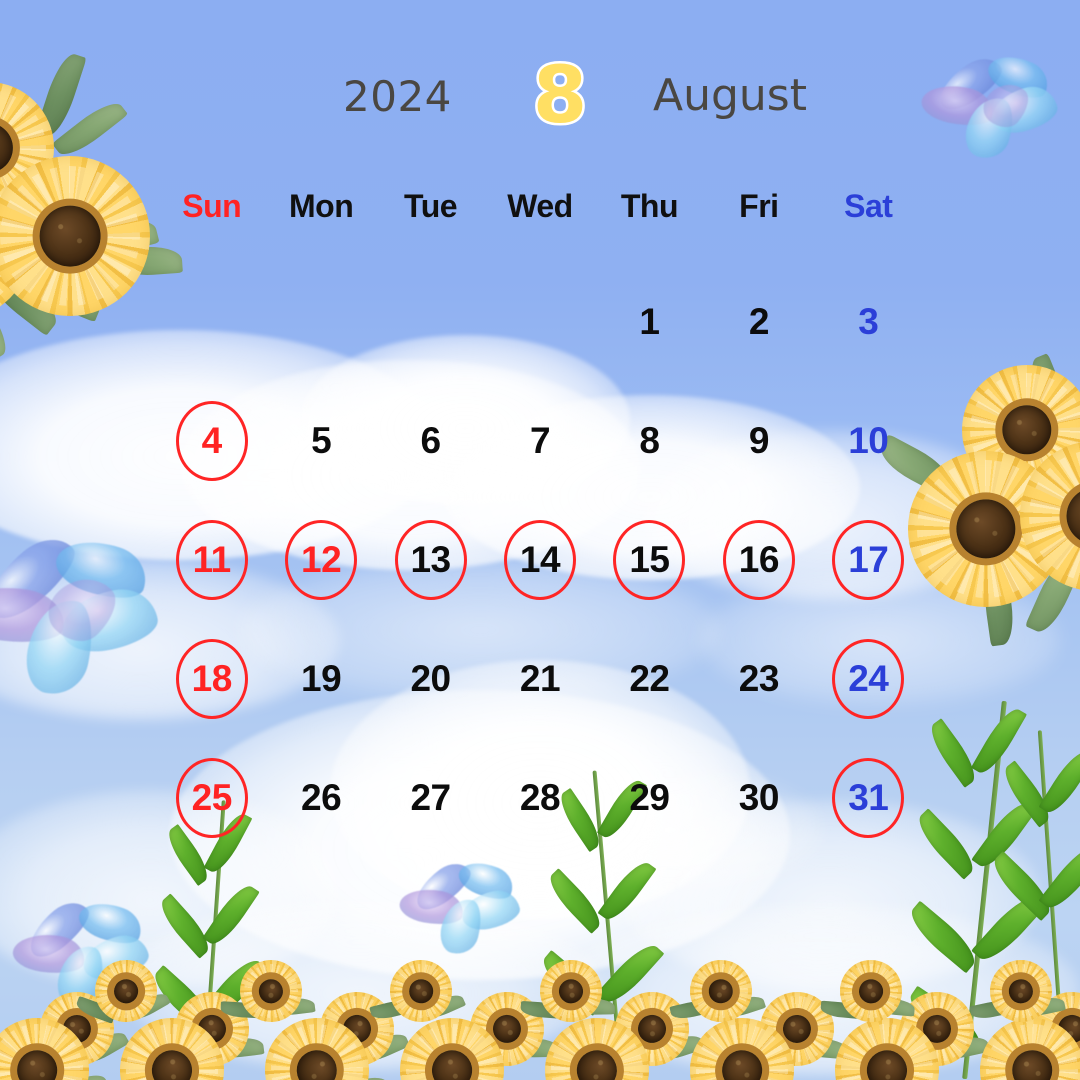  I want to click on date-number: 28, so click(540, 797).